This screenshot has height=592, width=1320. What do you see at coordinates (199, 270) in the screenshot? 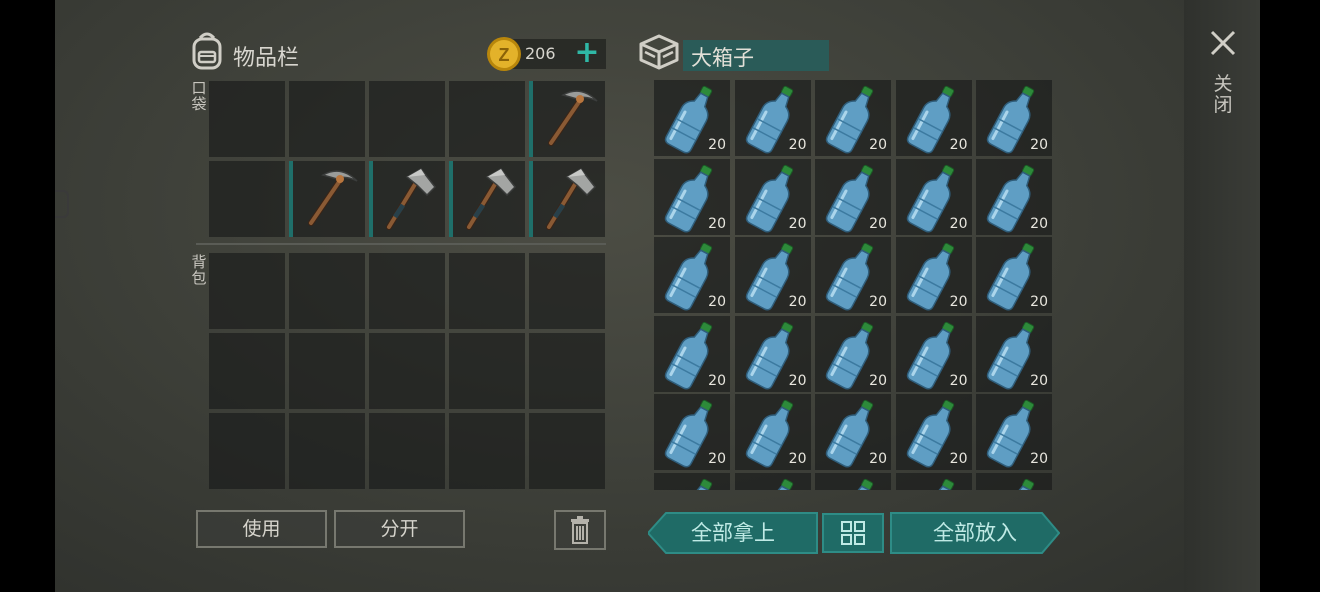
I see `backpack-label: 背包` at bounding box center [199, 270].